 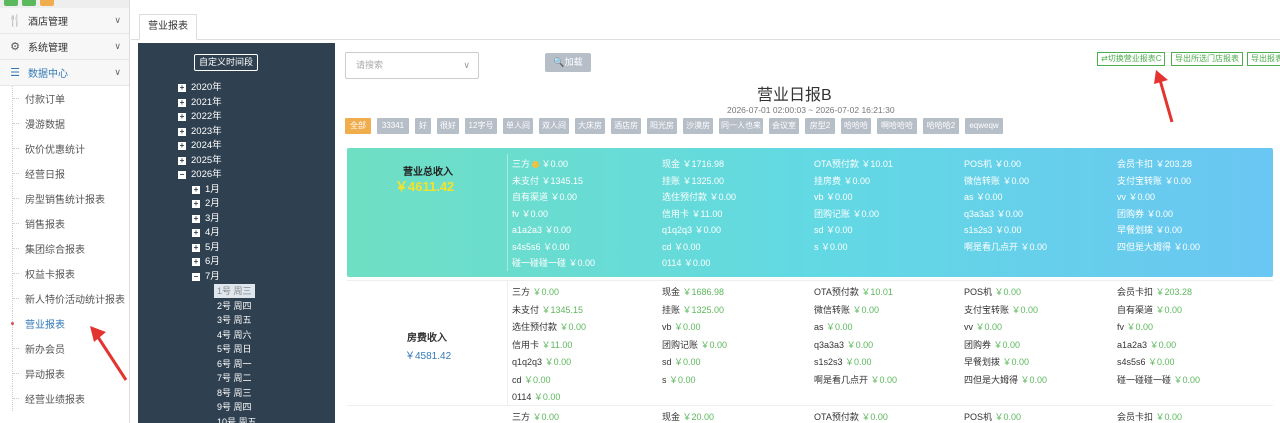 I want to click on tree-day: 6号 周一, so click(x=234, y=364).